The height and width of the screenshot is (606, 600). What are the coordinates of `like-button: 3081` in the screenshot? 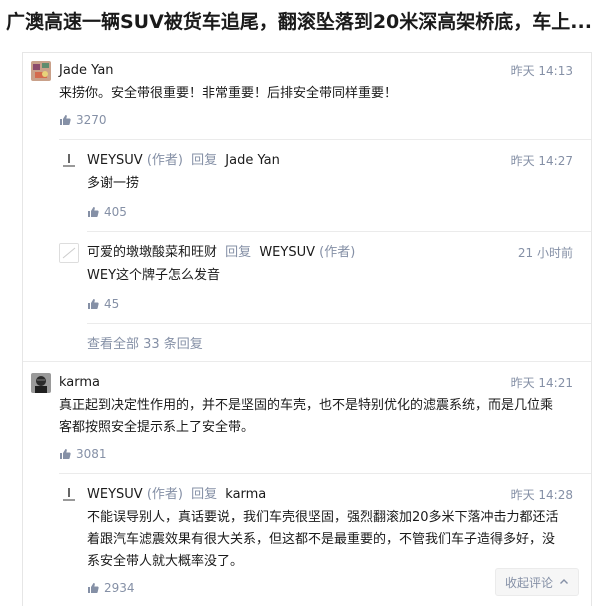 It's located at (83, 454).